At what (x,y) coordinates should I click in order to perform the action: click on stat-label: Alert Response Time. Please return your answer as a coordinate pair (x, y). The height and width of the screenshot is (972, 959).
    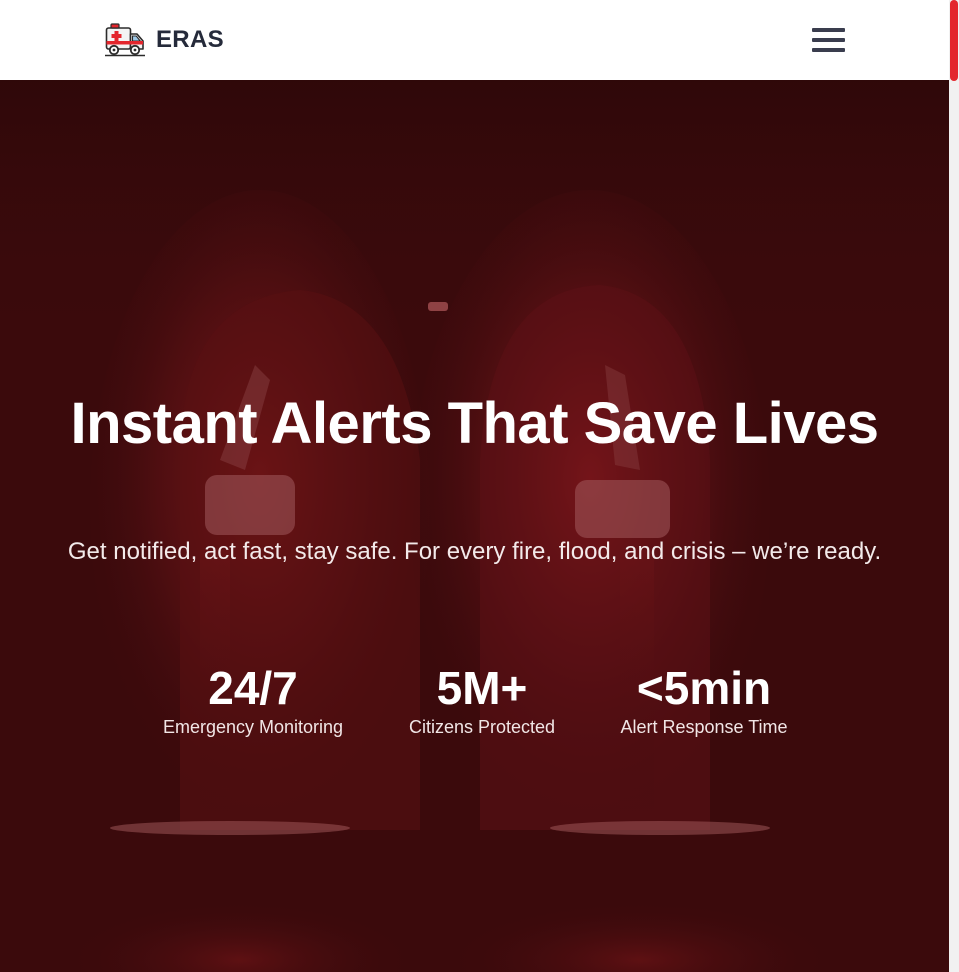
    Looking at the image, I should click on (704, 727).